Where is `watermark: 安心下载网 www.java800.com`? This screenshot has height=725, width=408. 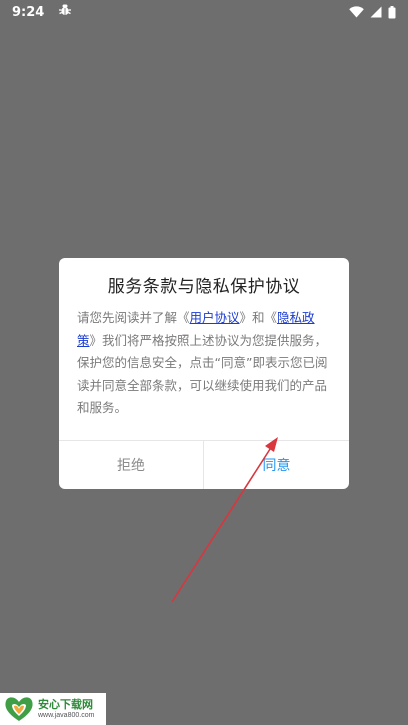 watermark: 安心下载网 www.java800.com is located at coordinates (53, 709).